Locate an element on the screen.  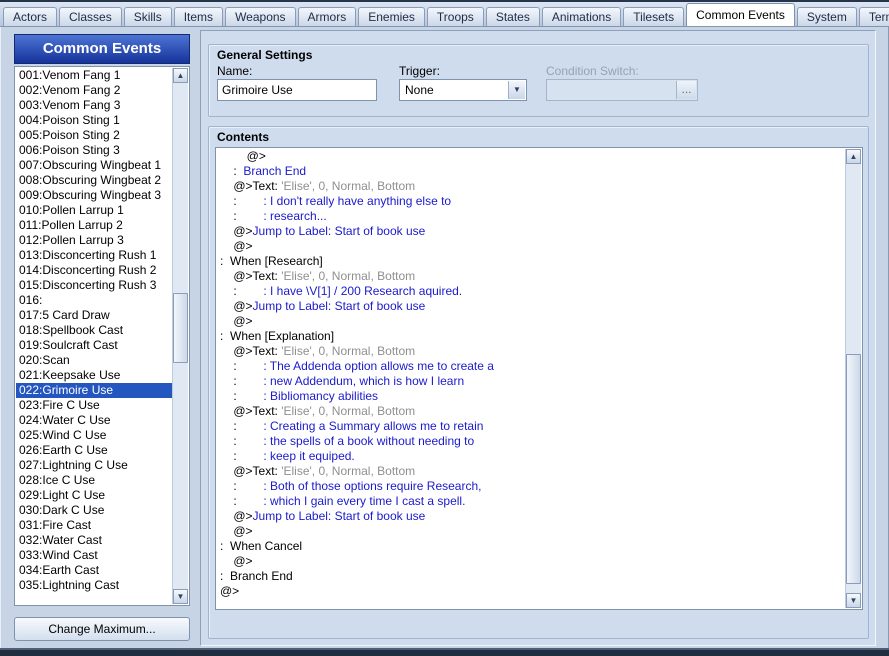
event-list-scrollbar: ▲ ▼ is located at coordinates (180, 336).